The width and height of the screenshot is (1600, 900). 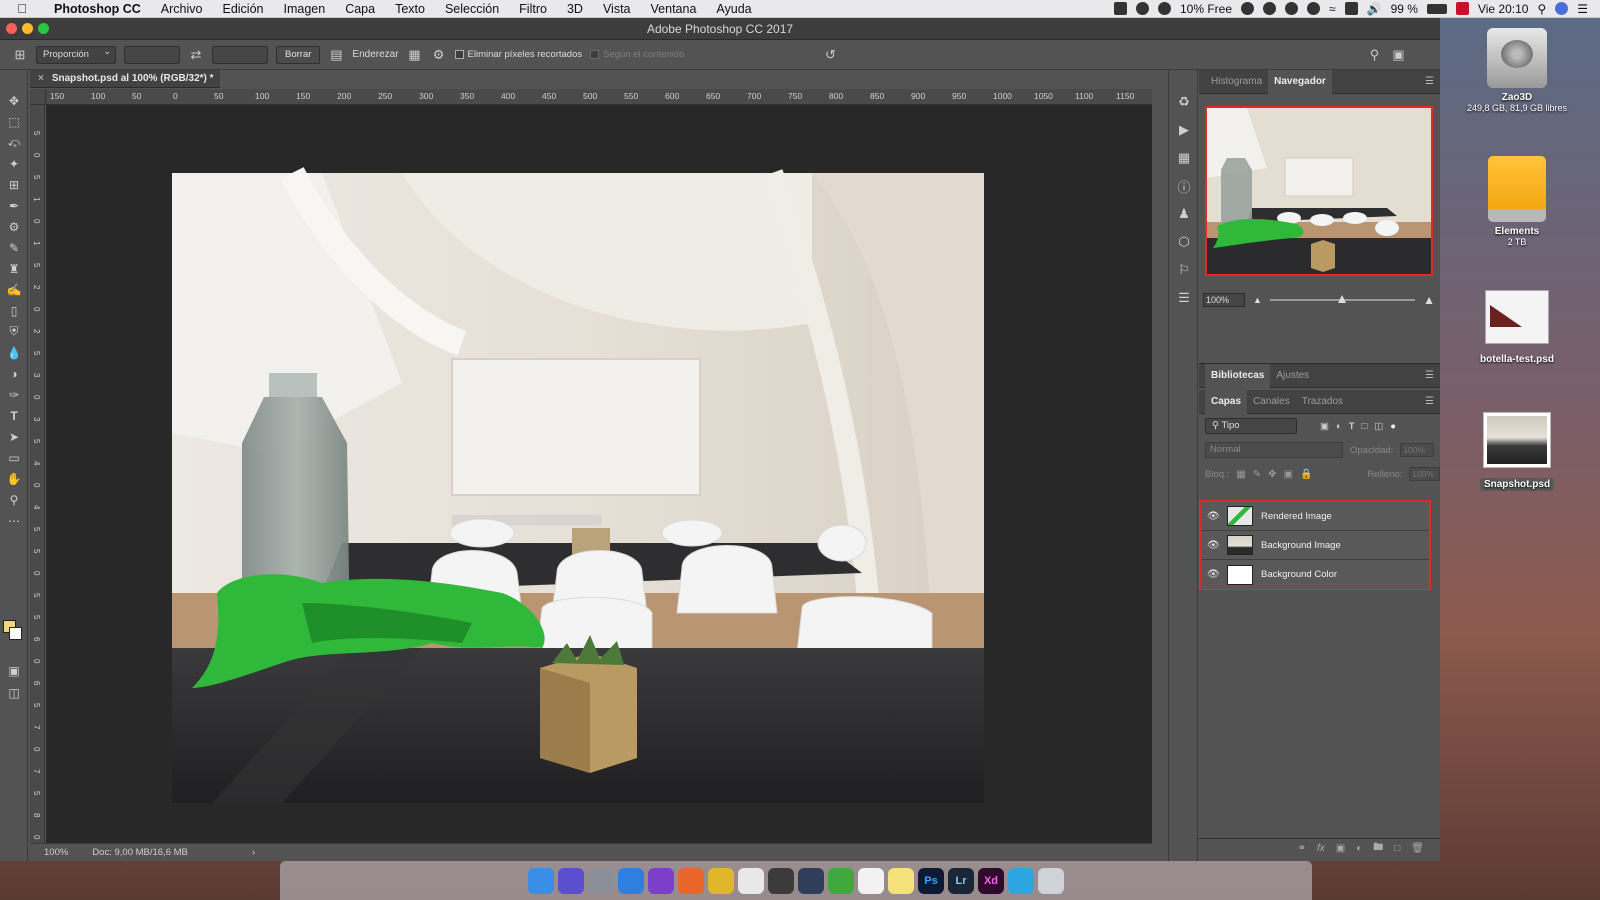 I want to click on gear-icon: ⚙, so click(x=439, y=55).